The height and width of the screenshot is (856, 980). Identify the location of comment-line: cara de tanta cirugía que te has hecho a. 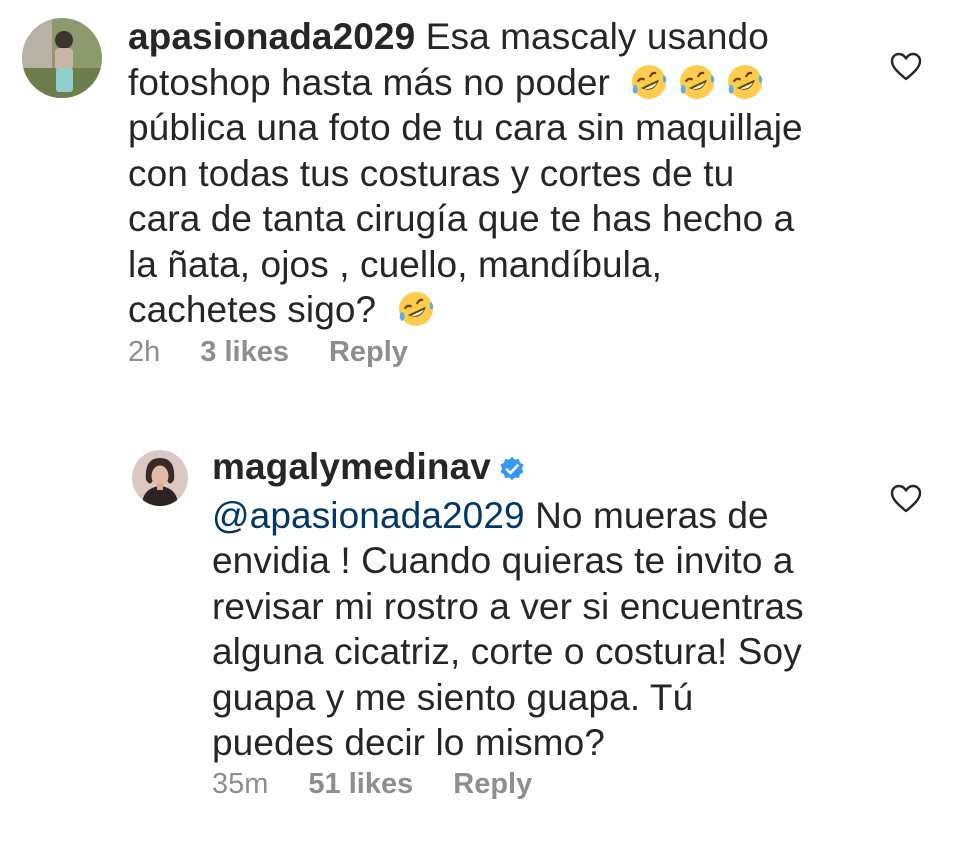
(461, 218).